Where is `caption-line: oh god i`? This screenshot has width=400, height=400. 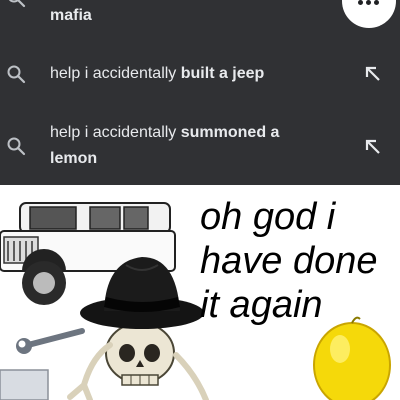
caption-line: oh god i is located at coordinates (268, 217).